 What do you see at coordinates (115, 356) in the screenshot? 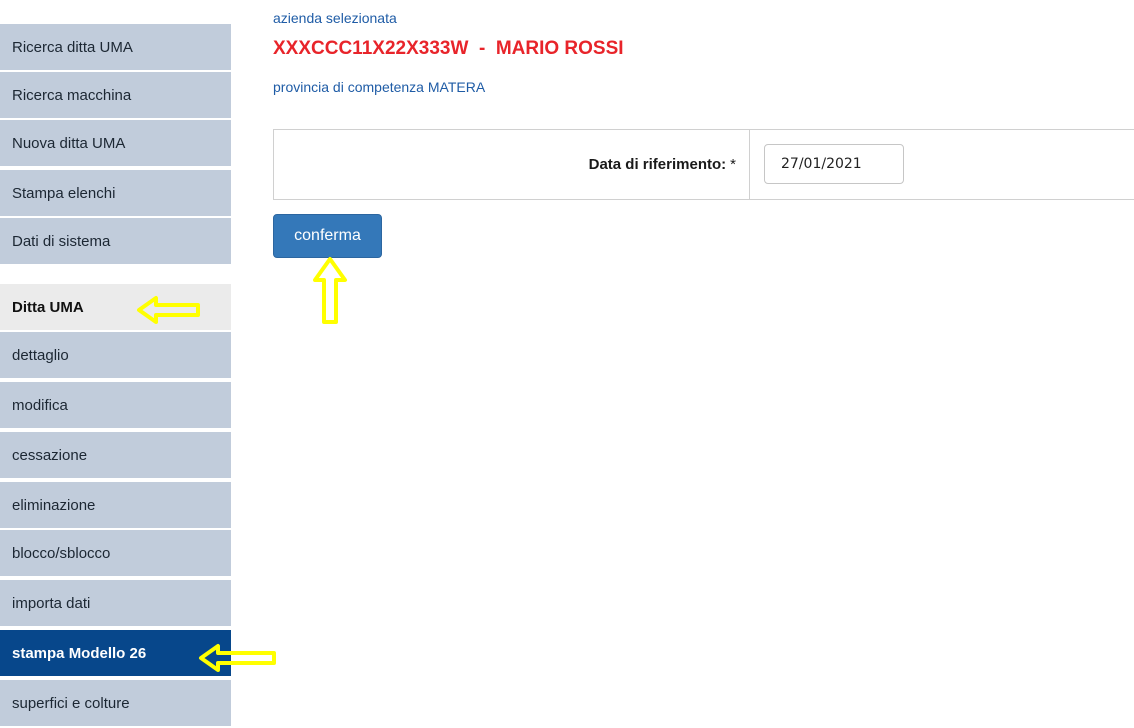
I see `sidebar-item-dettaglio: dettaglio` at bounding box center [115, 356].